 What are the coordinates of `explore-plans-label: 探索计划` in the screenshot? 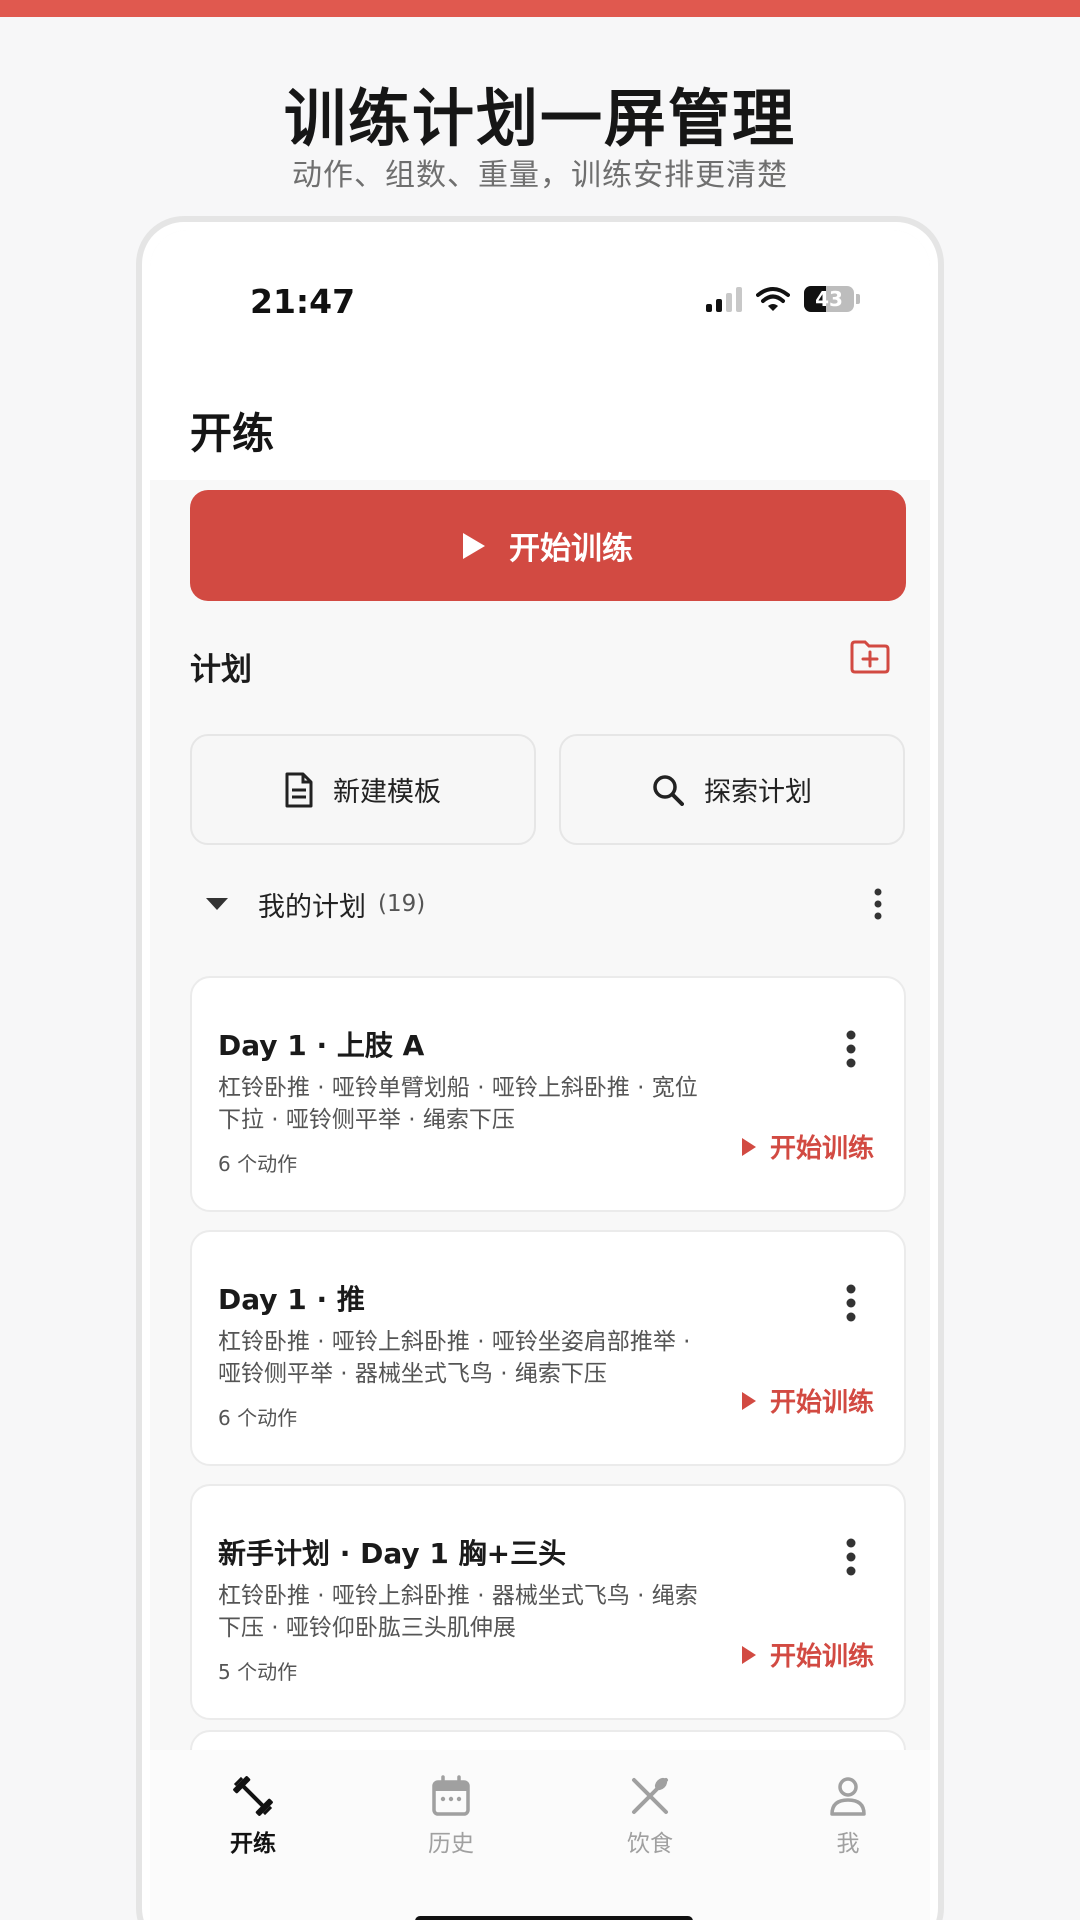 It's located at (758, 792).